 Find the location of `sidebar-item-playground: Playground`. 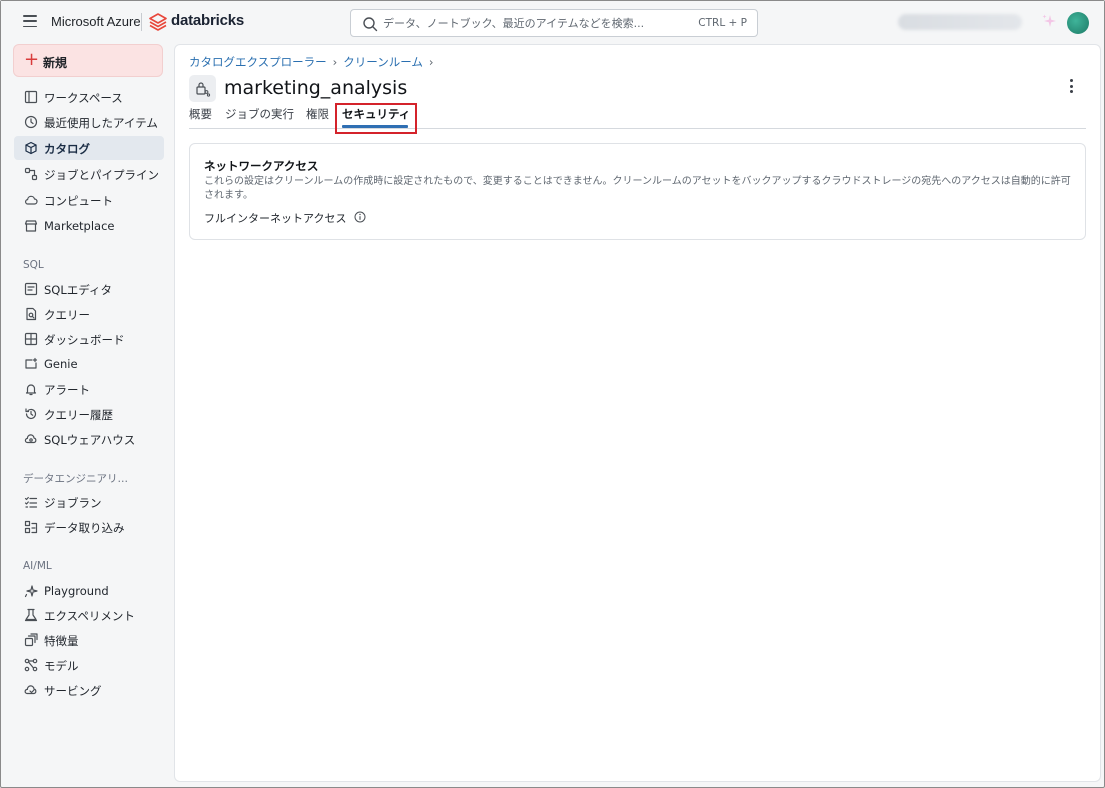

sidebar-item-playground: Playground is located at coordinates (89, 591).